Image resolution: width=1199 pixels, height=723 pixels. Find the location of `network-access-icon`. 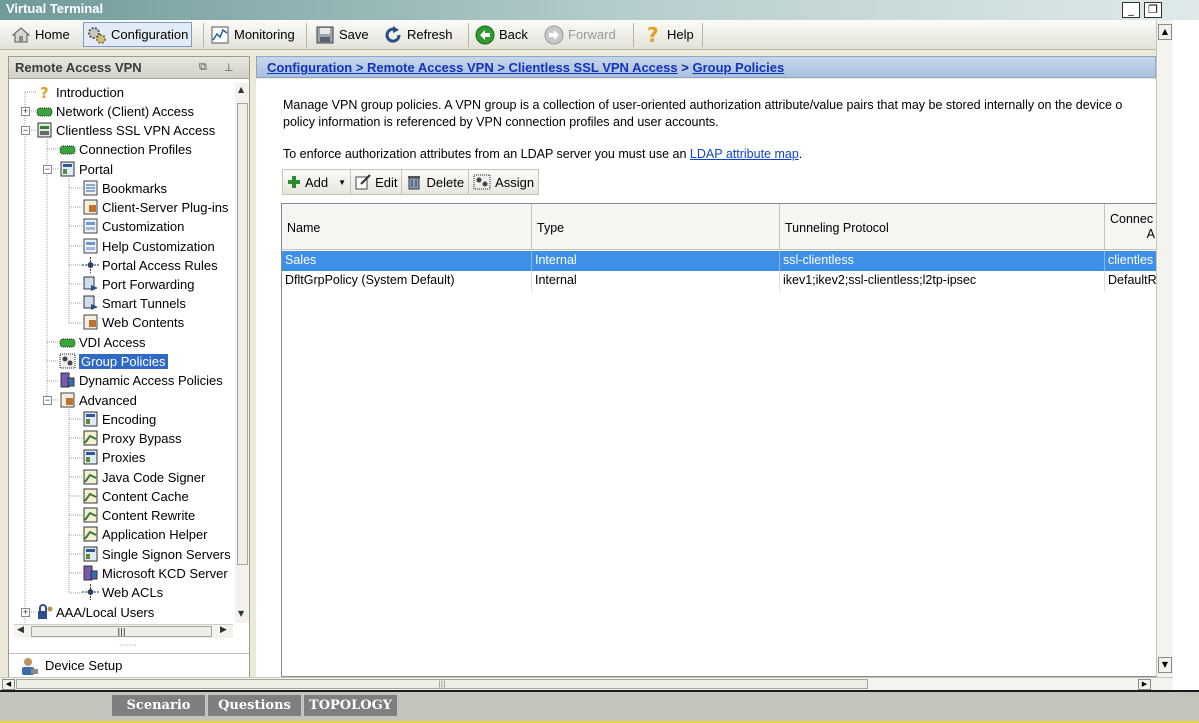

network-access-icon is located at coordinates (44, 112).